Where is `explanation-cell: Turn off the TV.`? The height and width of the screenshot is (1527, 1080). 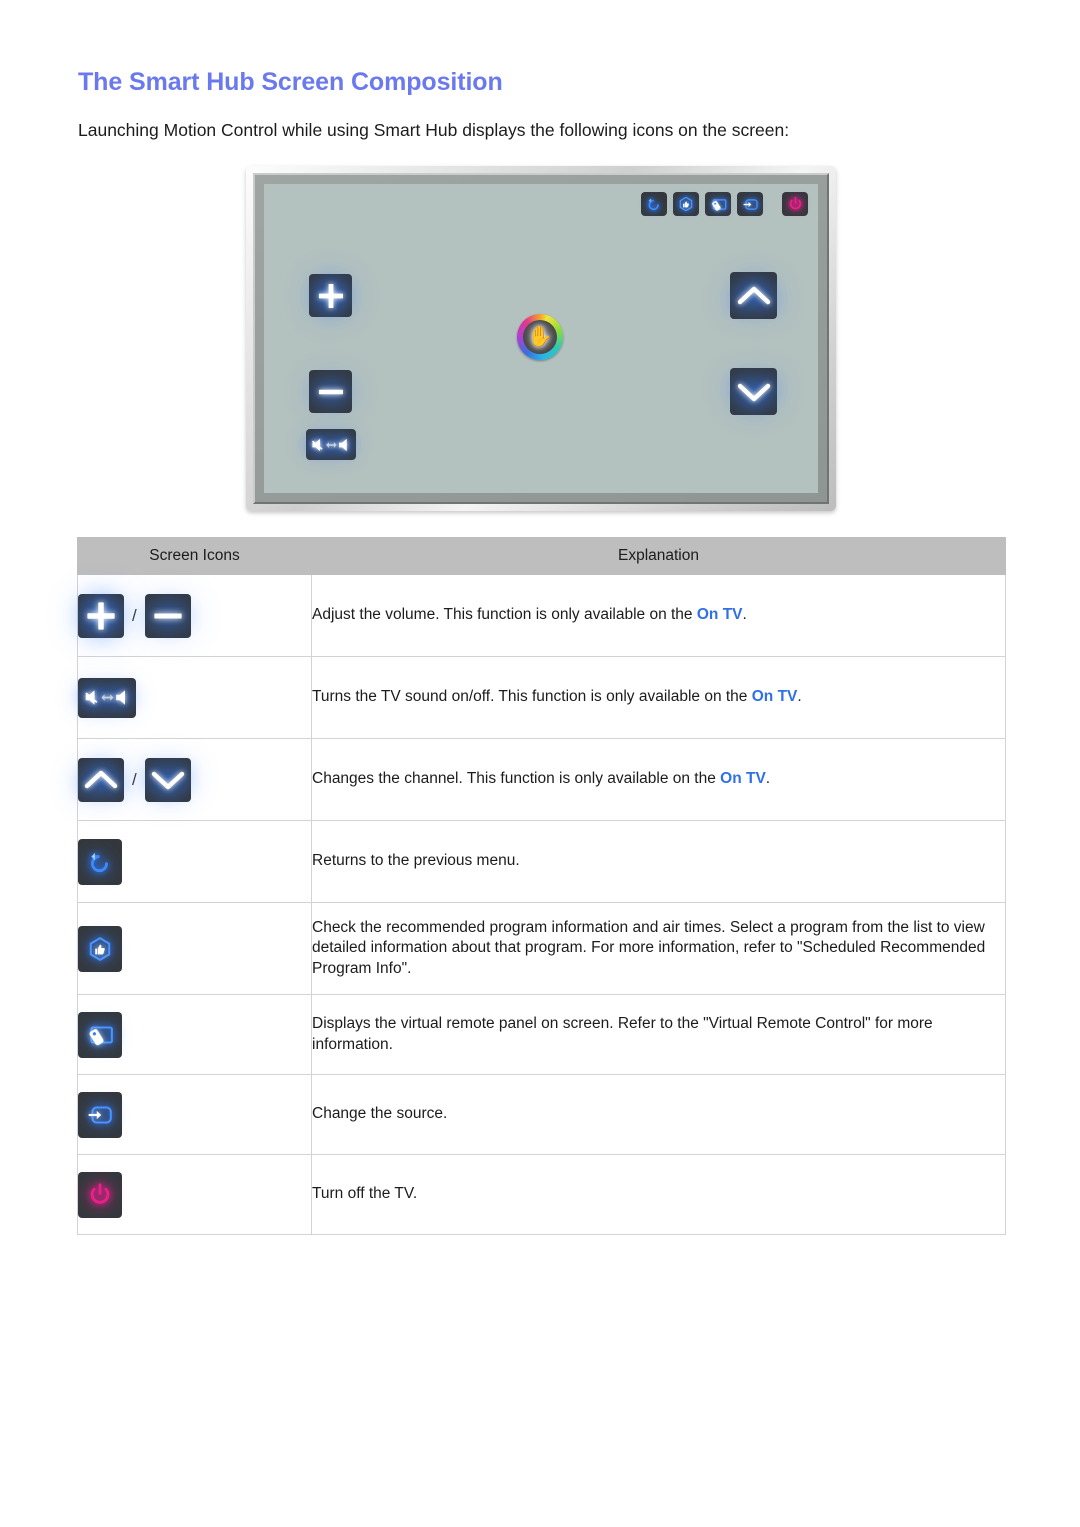
explanation-cell: Turn off the TV. is located at coordinates (658, 1194).